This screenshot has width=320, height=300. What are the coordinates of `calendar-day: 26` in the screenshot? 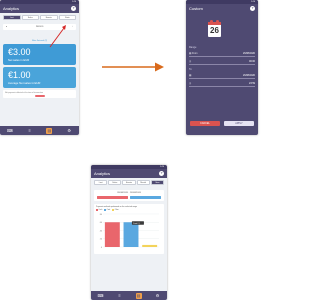 It's located at (214, 30).